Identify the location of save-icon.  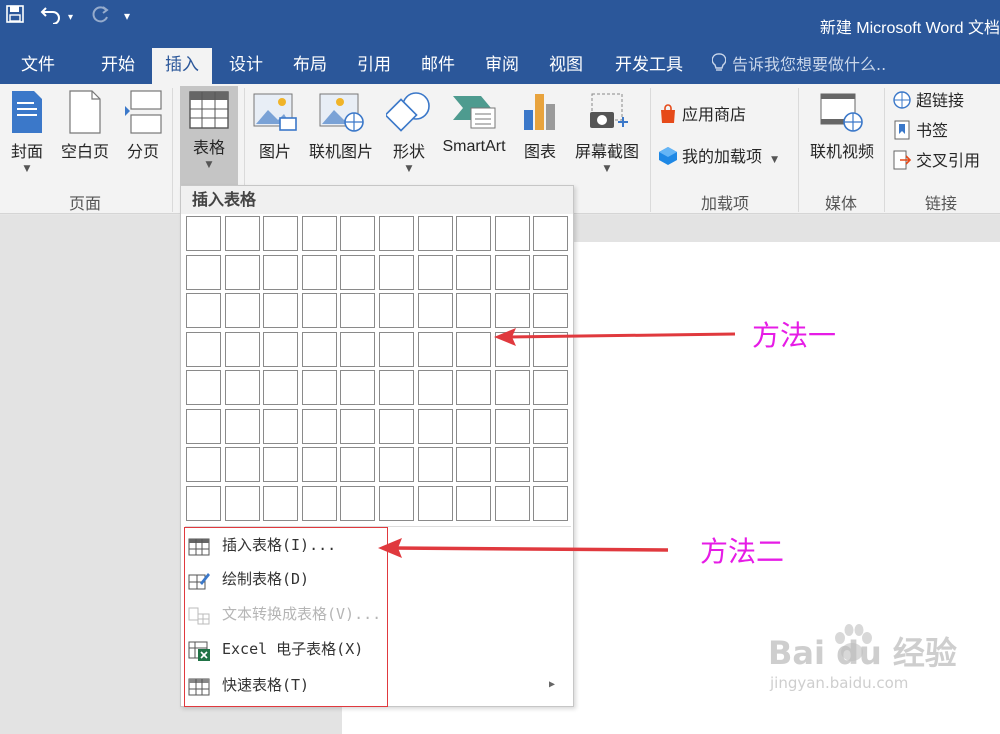
(15, 16).